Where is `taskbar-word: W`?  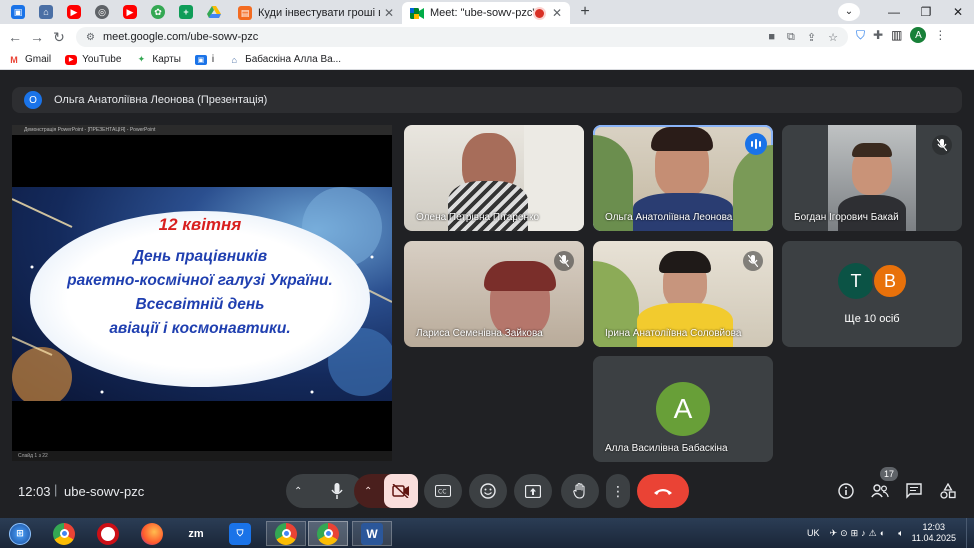
taskbar-word: W is located at coordinates (372, 533).